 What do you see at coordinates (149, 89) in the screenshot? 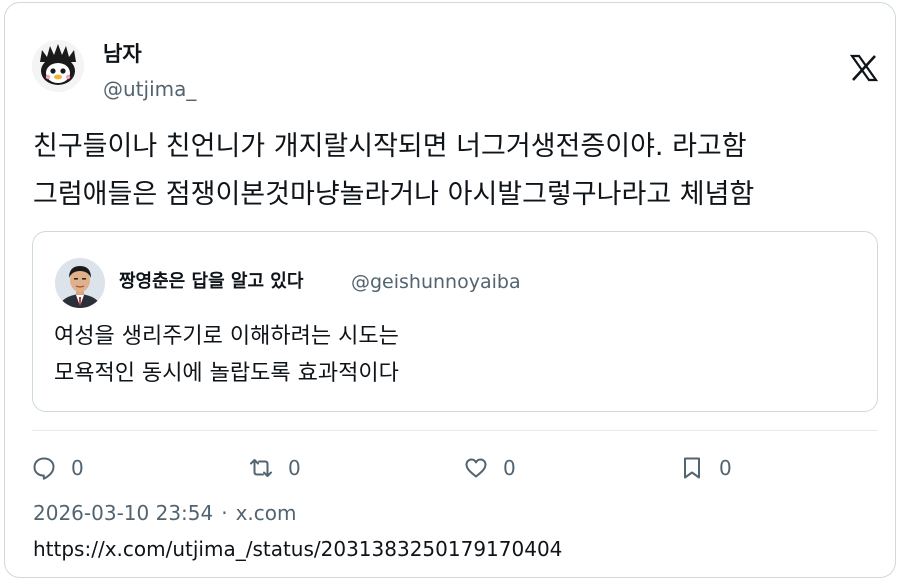
I see `author-handle: @utjima_` at bounding box center [149, 89].